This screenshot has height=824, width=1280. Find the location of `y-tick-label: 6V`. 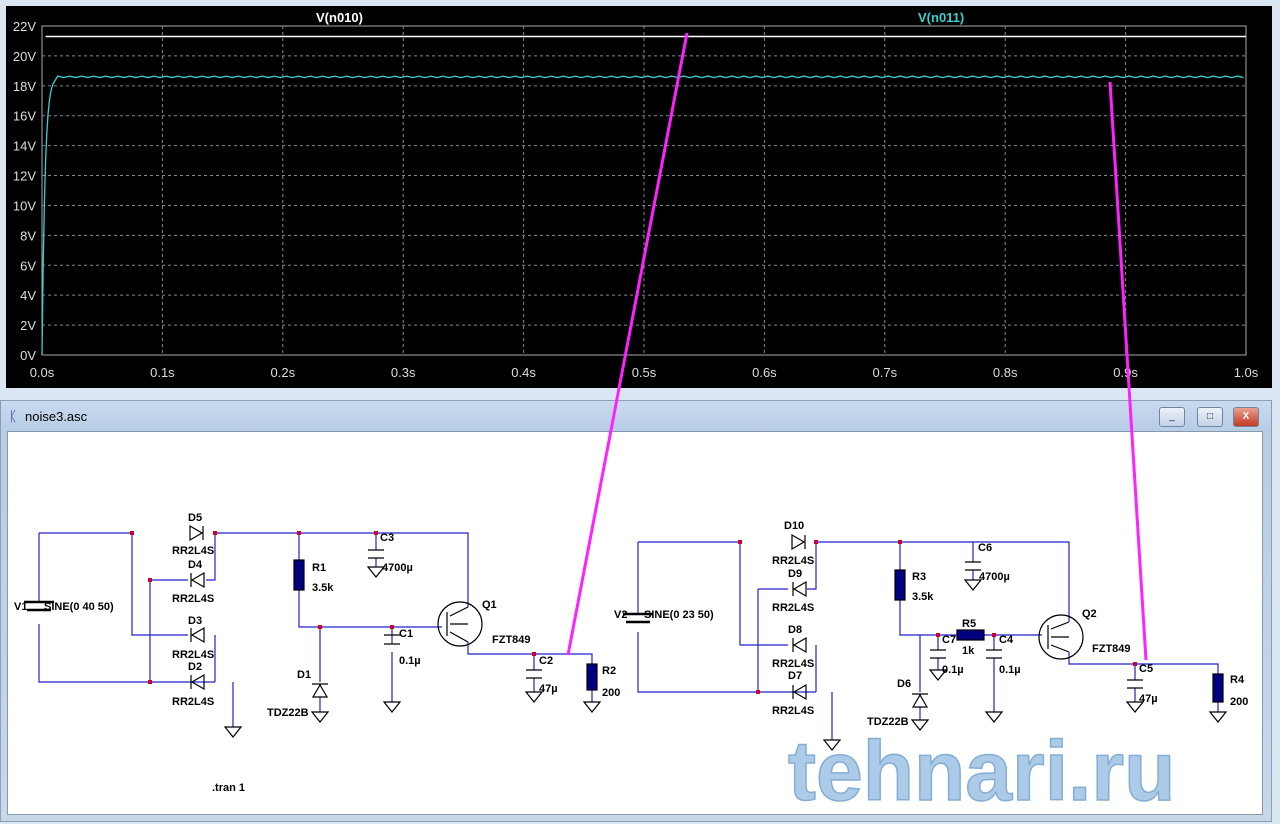

y-tick-label: 6V is located at coordinates (28, 265).